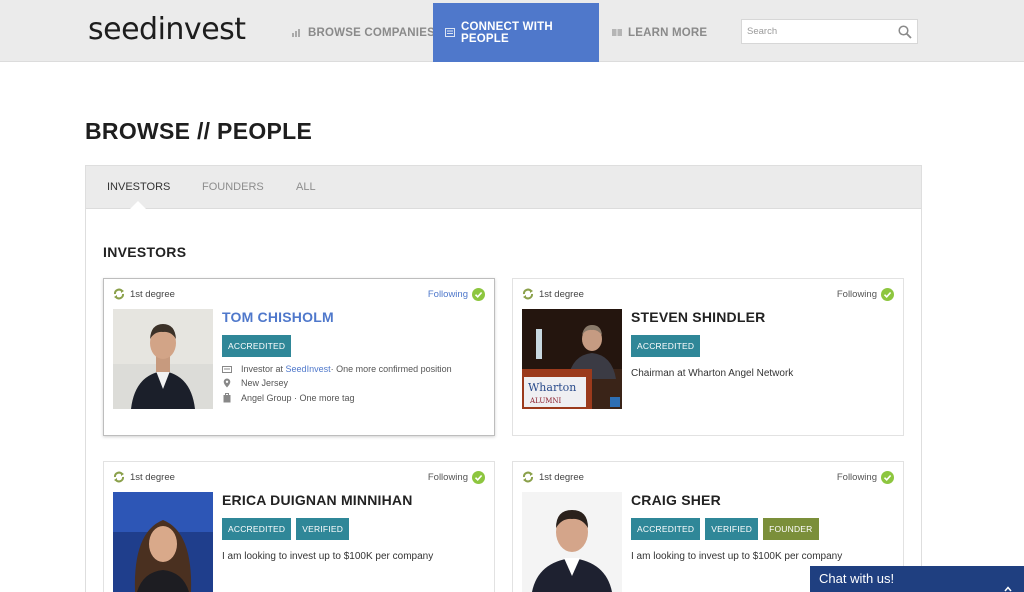 The height and width of the screenshot is (592, 1024). I want to click on seedinvest-link: SeedInvest, so click(308, 369).